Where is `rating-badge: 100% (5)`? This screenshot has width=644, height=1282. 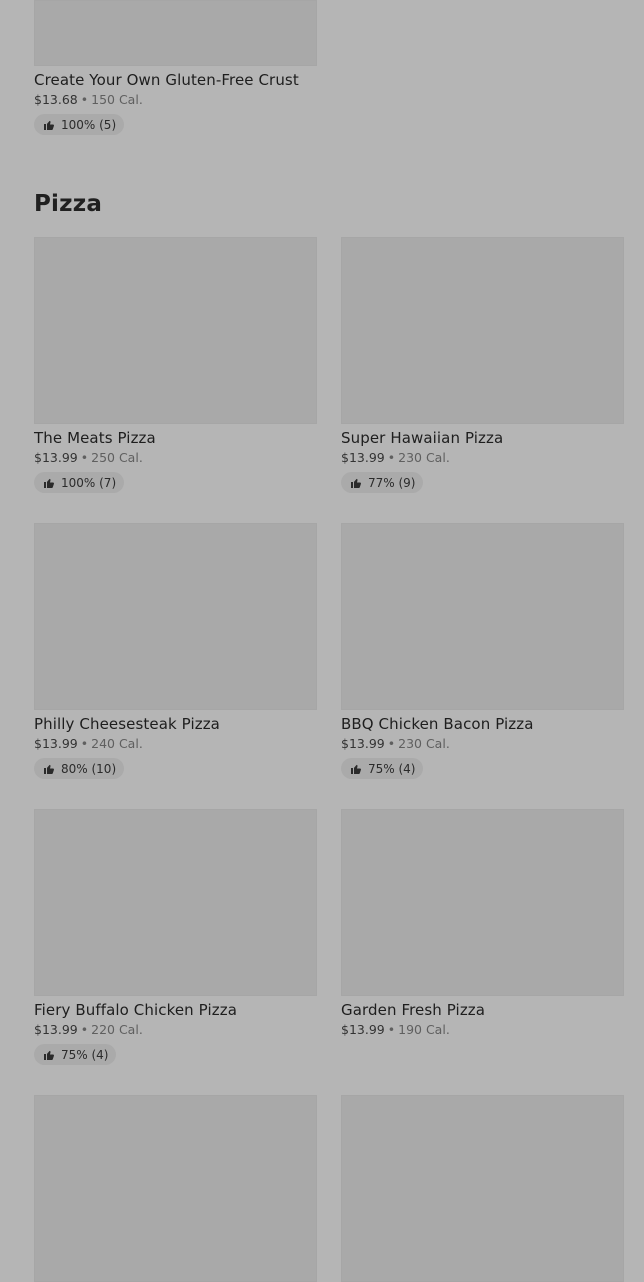
rating-badge: 100% (5) is located at coordinates (79, 124).